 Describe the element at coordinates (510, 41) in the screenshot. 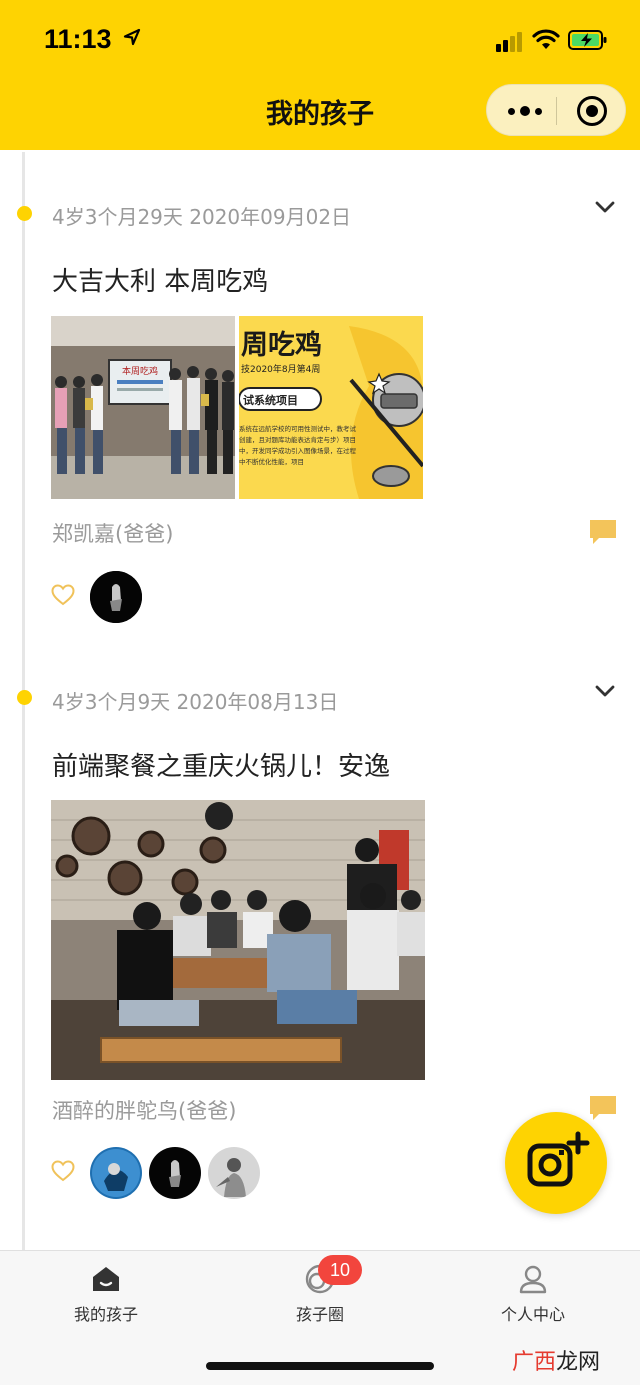

I see `cellular-signal-icon` at that location.